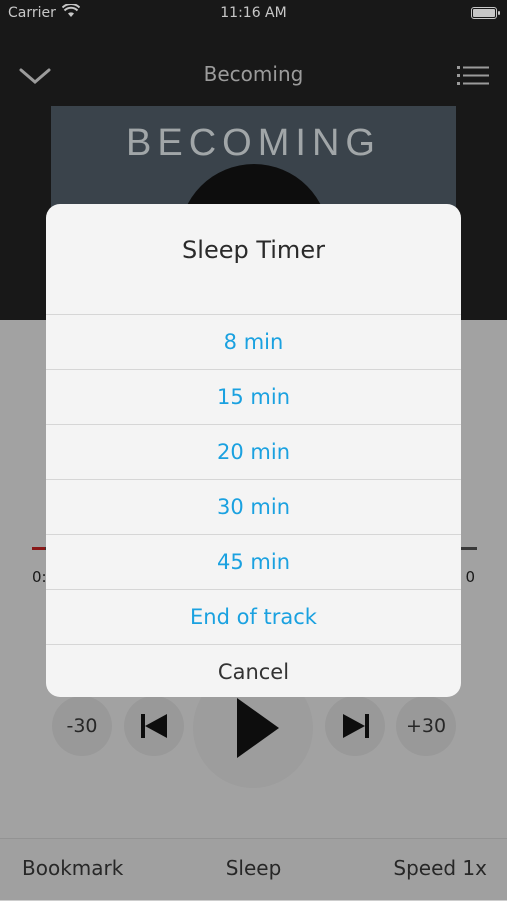 Image resolution: width=507 pixels, height=901 pixels. Describe the element at coordinates (253, 250) in the screenshot. I see `dialog-title: Sleep Timer` at that location.